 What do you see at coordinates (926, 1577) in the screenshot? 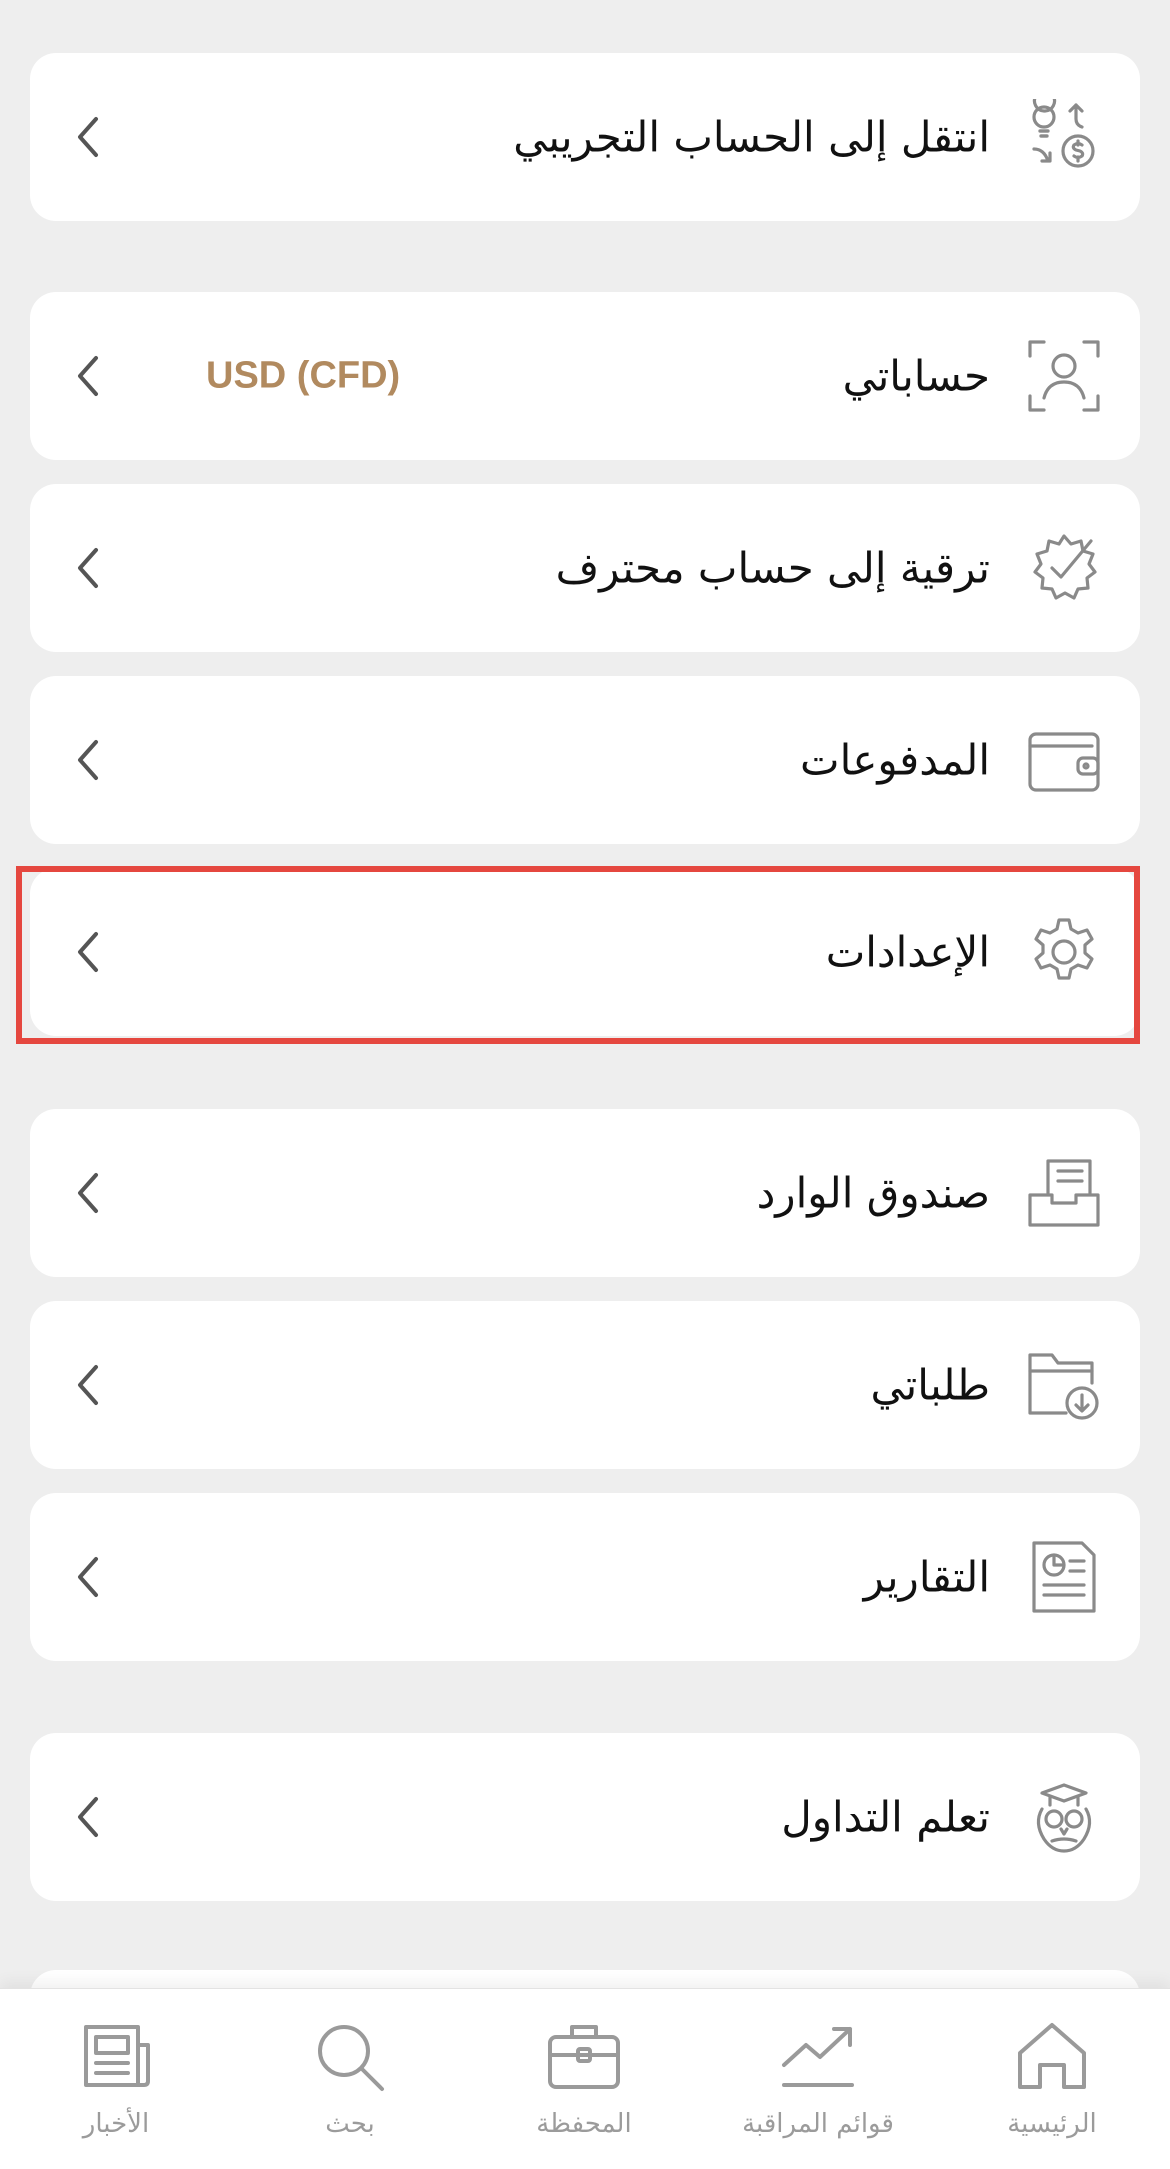
I see `menu-label: التقارير` at bounding box center [926, 1577].